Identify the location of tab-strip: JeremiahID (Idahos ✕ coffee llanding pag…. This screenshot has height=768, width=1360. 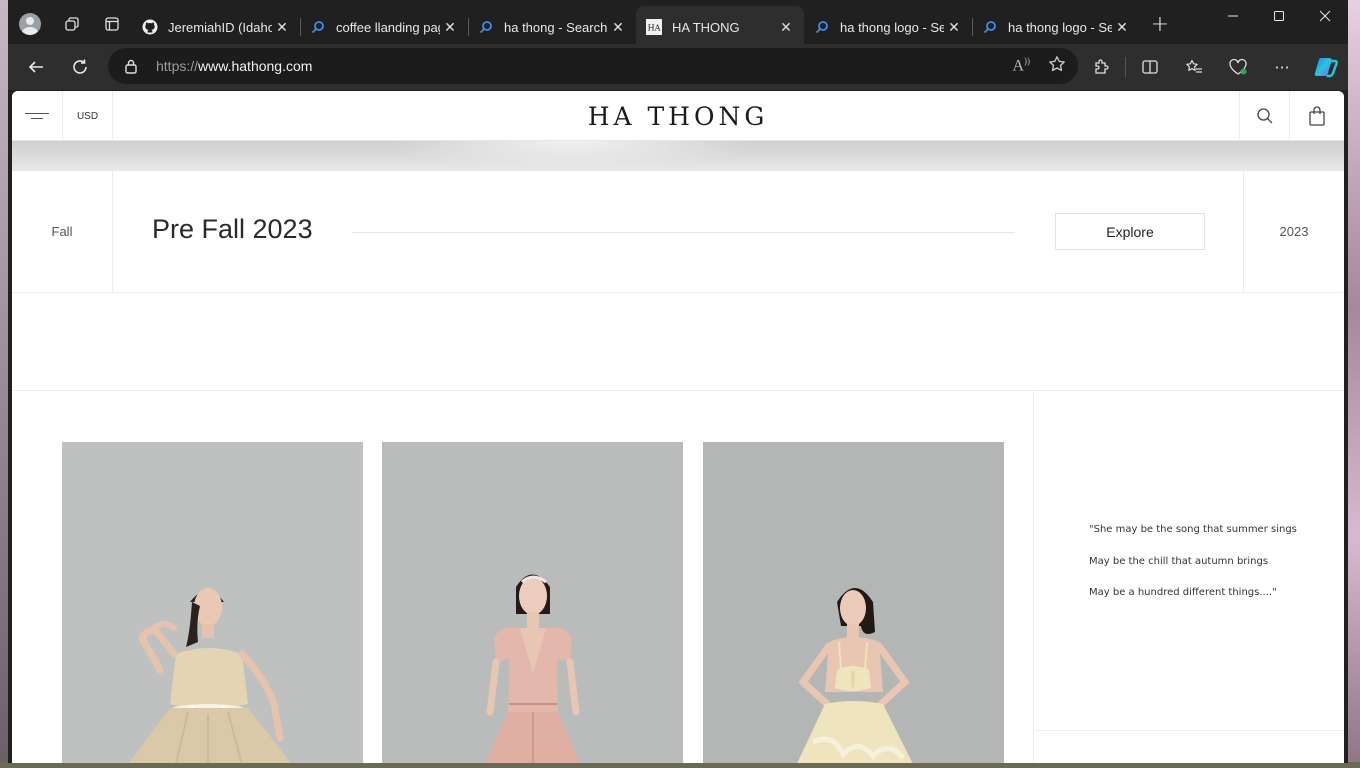
(678, 24).